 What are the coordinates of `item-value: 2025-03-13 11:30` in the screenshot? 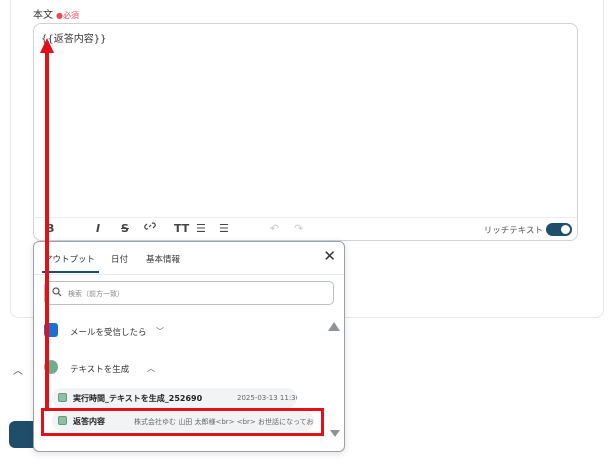 It's located at (267, 398).